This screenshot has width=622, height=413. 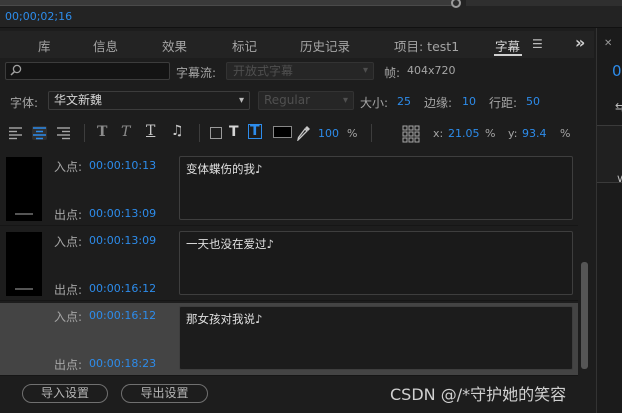 I want to click on timeline-scrollbar, so click(x=227, y=3).